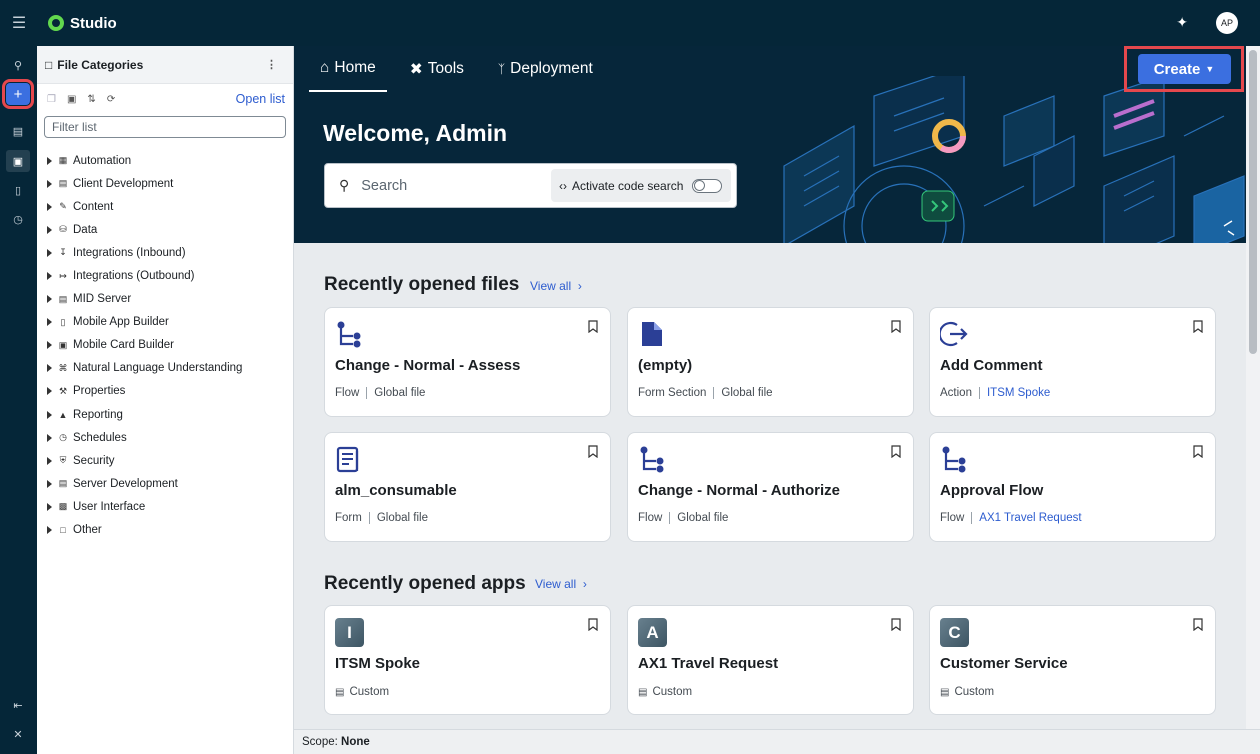 The width and height of the screenshot is (1260, 754). What do you see at coordinates (165, 506) in the screenshot?
I see `tree-item: ▩ User Interface` at bounding box center [165, 506].